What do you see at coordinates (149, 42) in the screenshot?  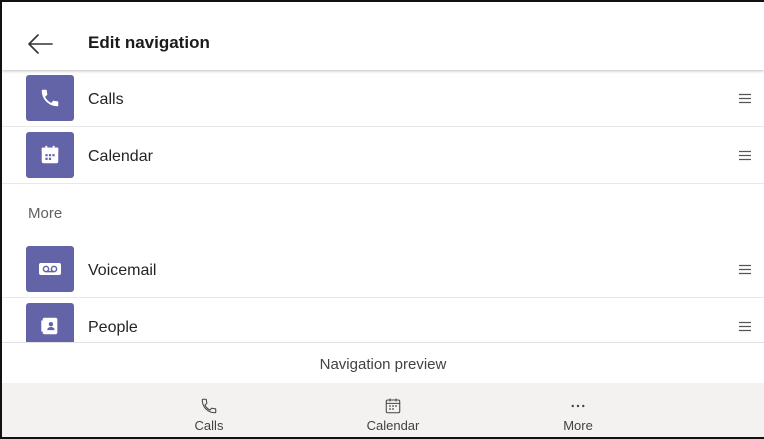 I see `page-title: Edit navigation` at bounding box center [149, 42].